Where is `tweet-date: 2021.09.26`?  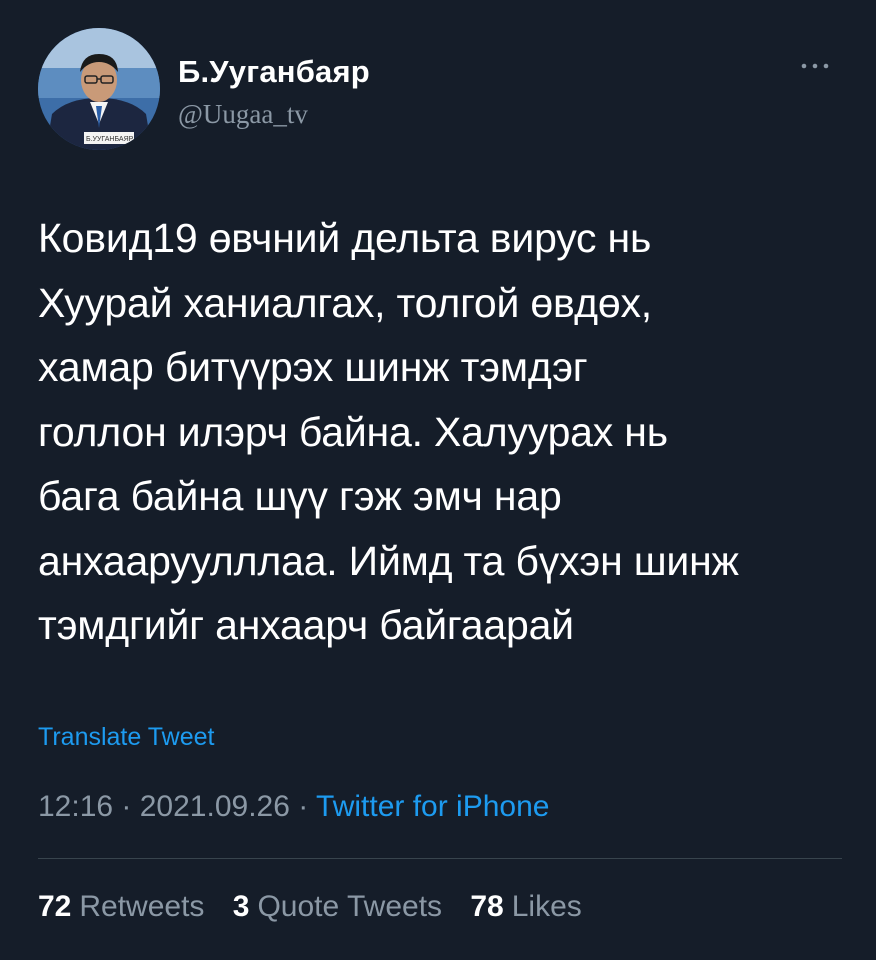
tweet-date: 2021.09.26 is located at coordinates (215, 806).